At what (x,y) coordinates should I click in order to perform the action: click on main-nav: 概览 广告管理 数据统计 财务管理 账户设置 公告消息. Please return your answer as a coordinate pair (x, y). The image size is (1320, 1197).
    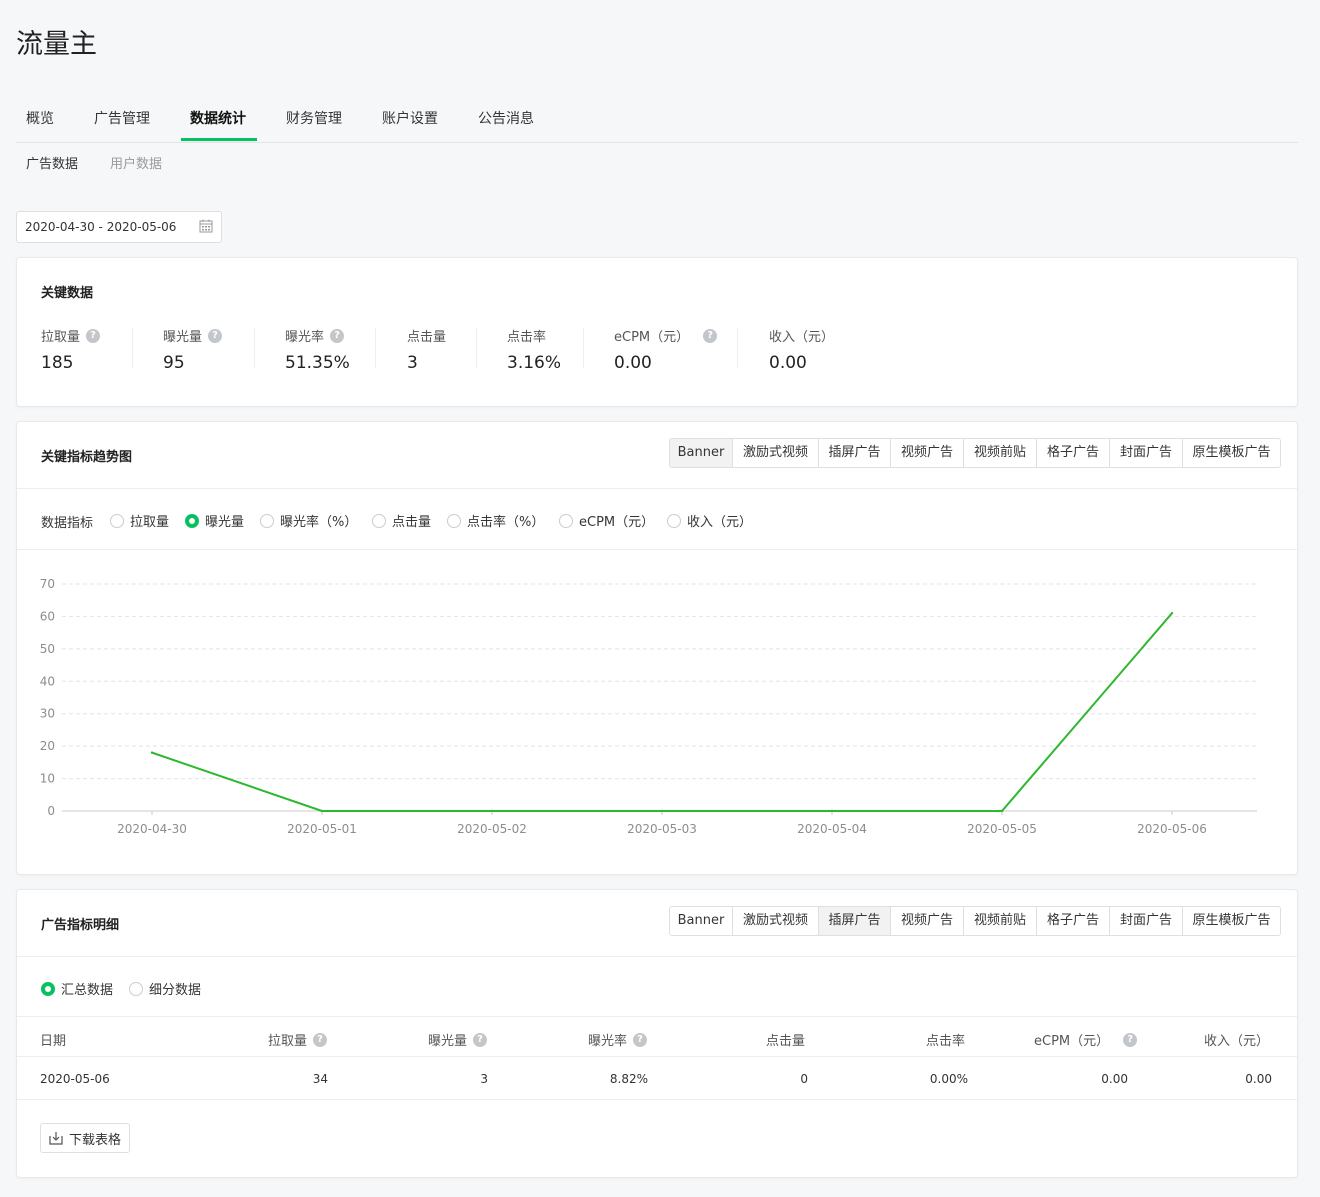
    Looking at the image, I should click on (657, 121).